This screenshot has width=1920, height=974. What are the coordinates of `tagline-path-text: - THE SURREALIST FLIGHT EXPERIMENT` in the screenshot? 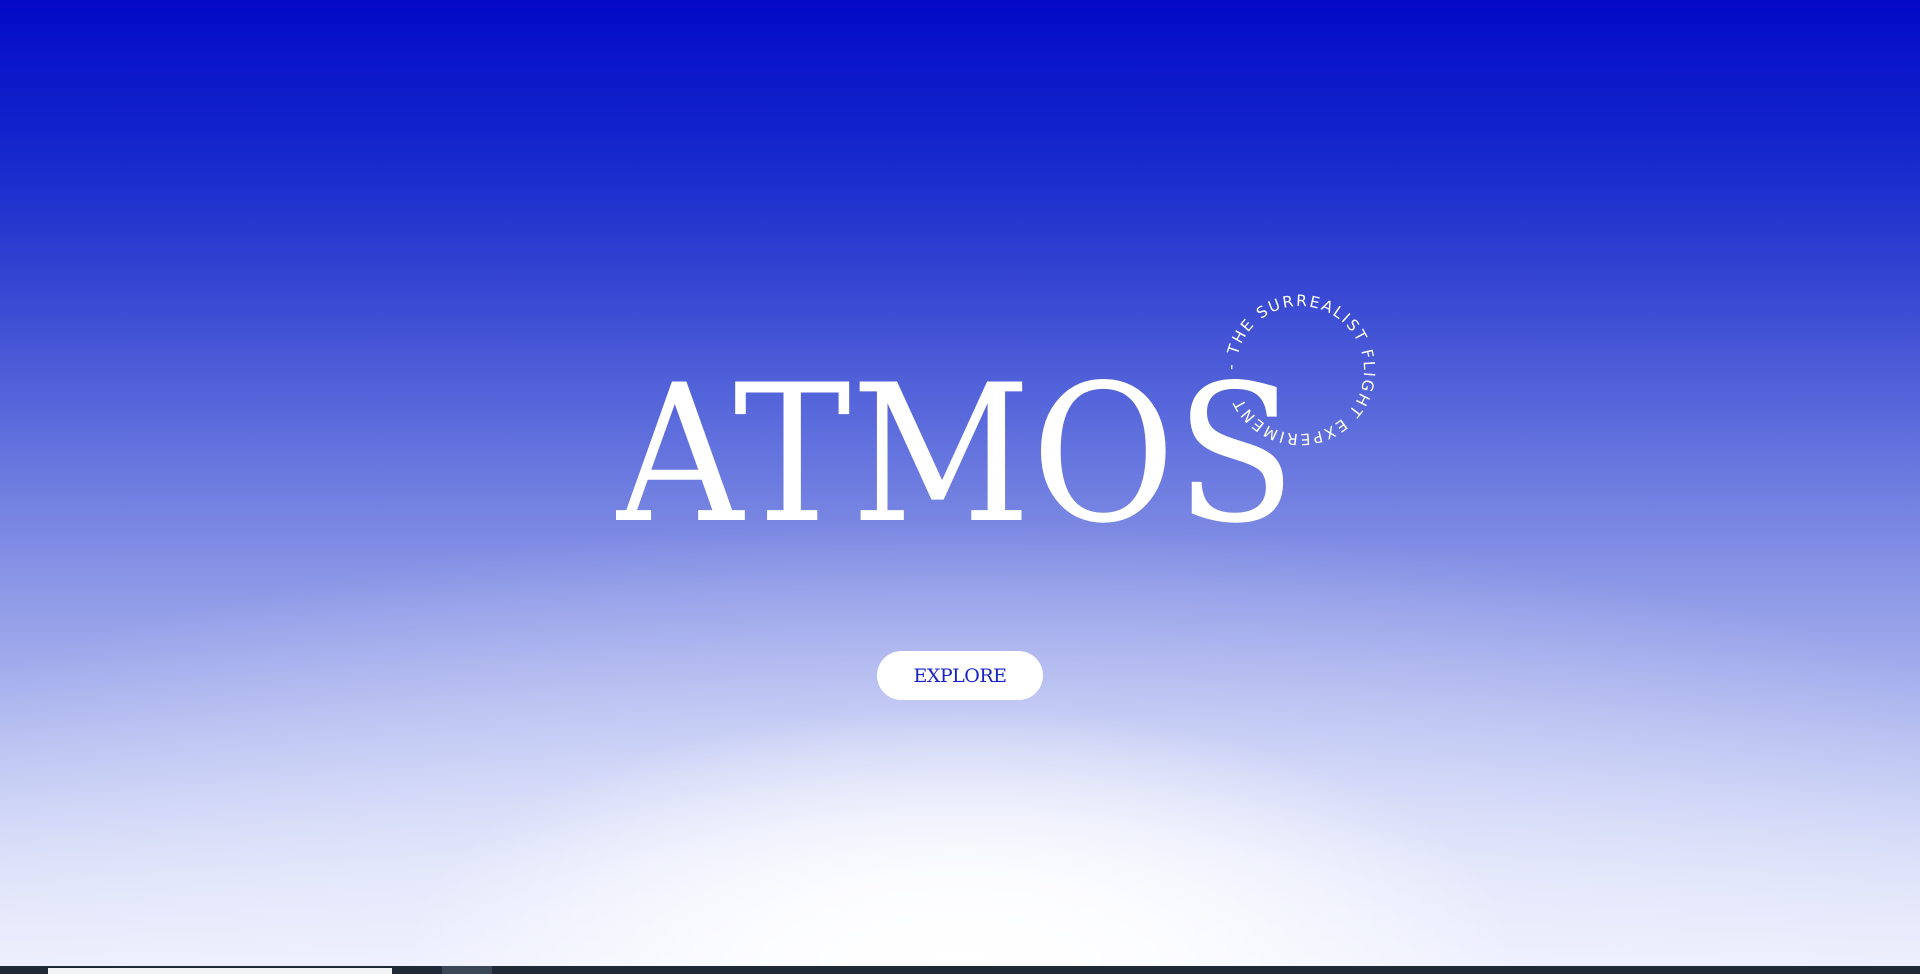 It's located at (1299, 370).